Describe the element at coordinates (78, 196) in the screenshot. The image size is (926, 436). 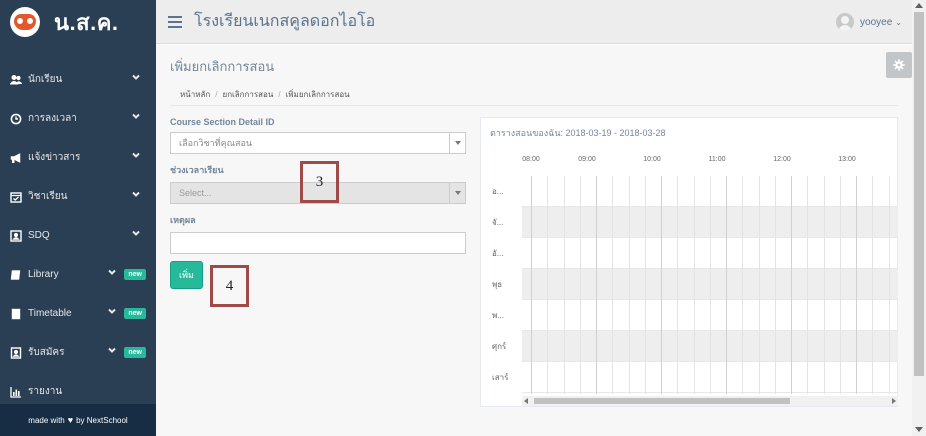
I see `sidebar-item-subjects: วิชาเรียน` at that location.